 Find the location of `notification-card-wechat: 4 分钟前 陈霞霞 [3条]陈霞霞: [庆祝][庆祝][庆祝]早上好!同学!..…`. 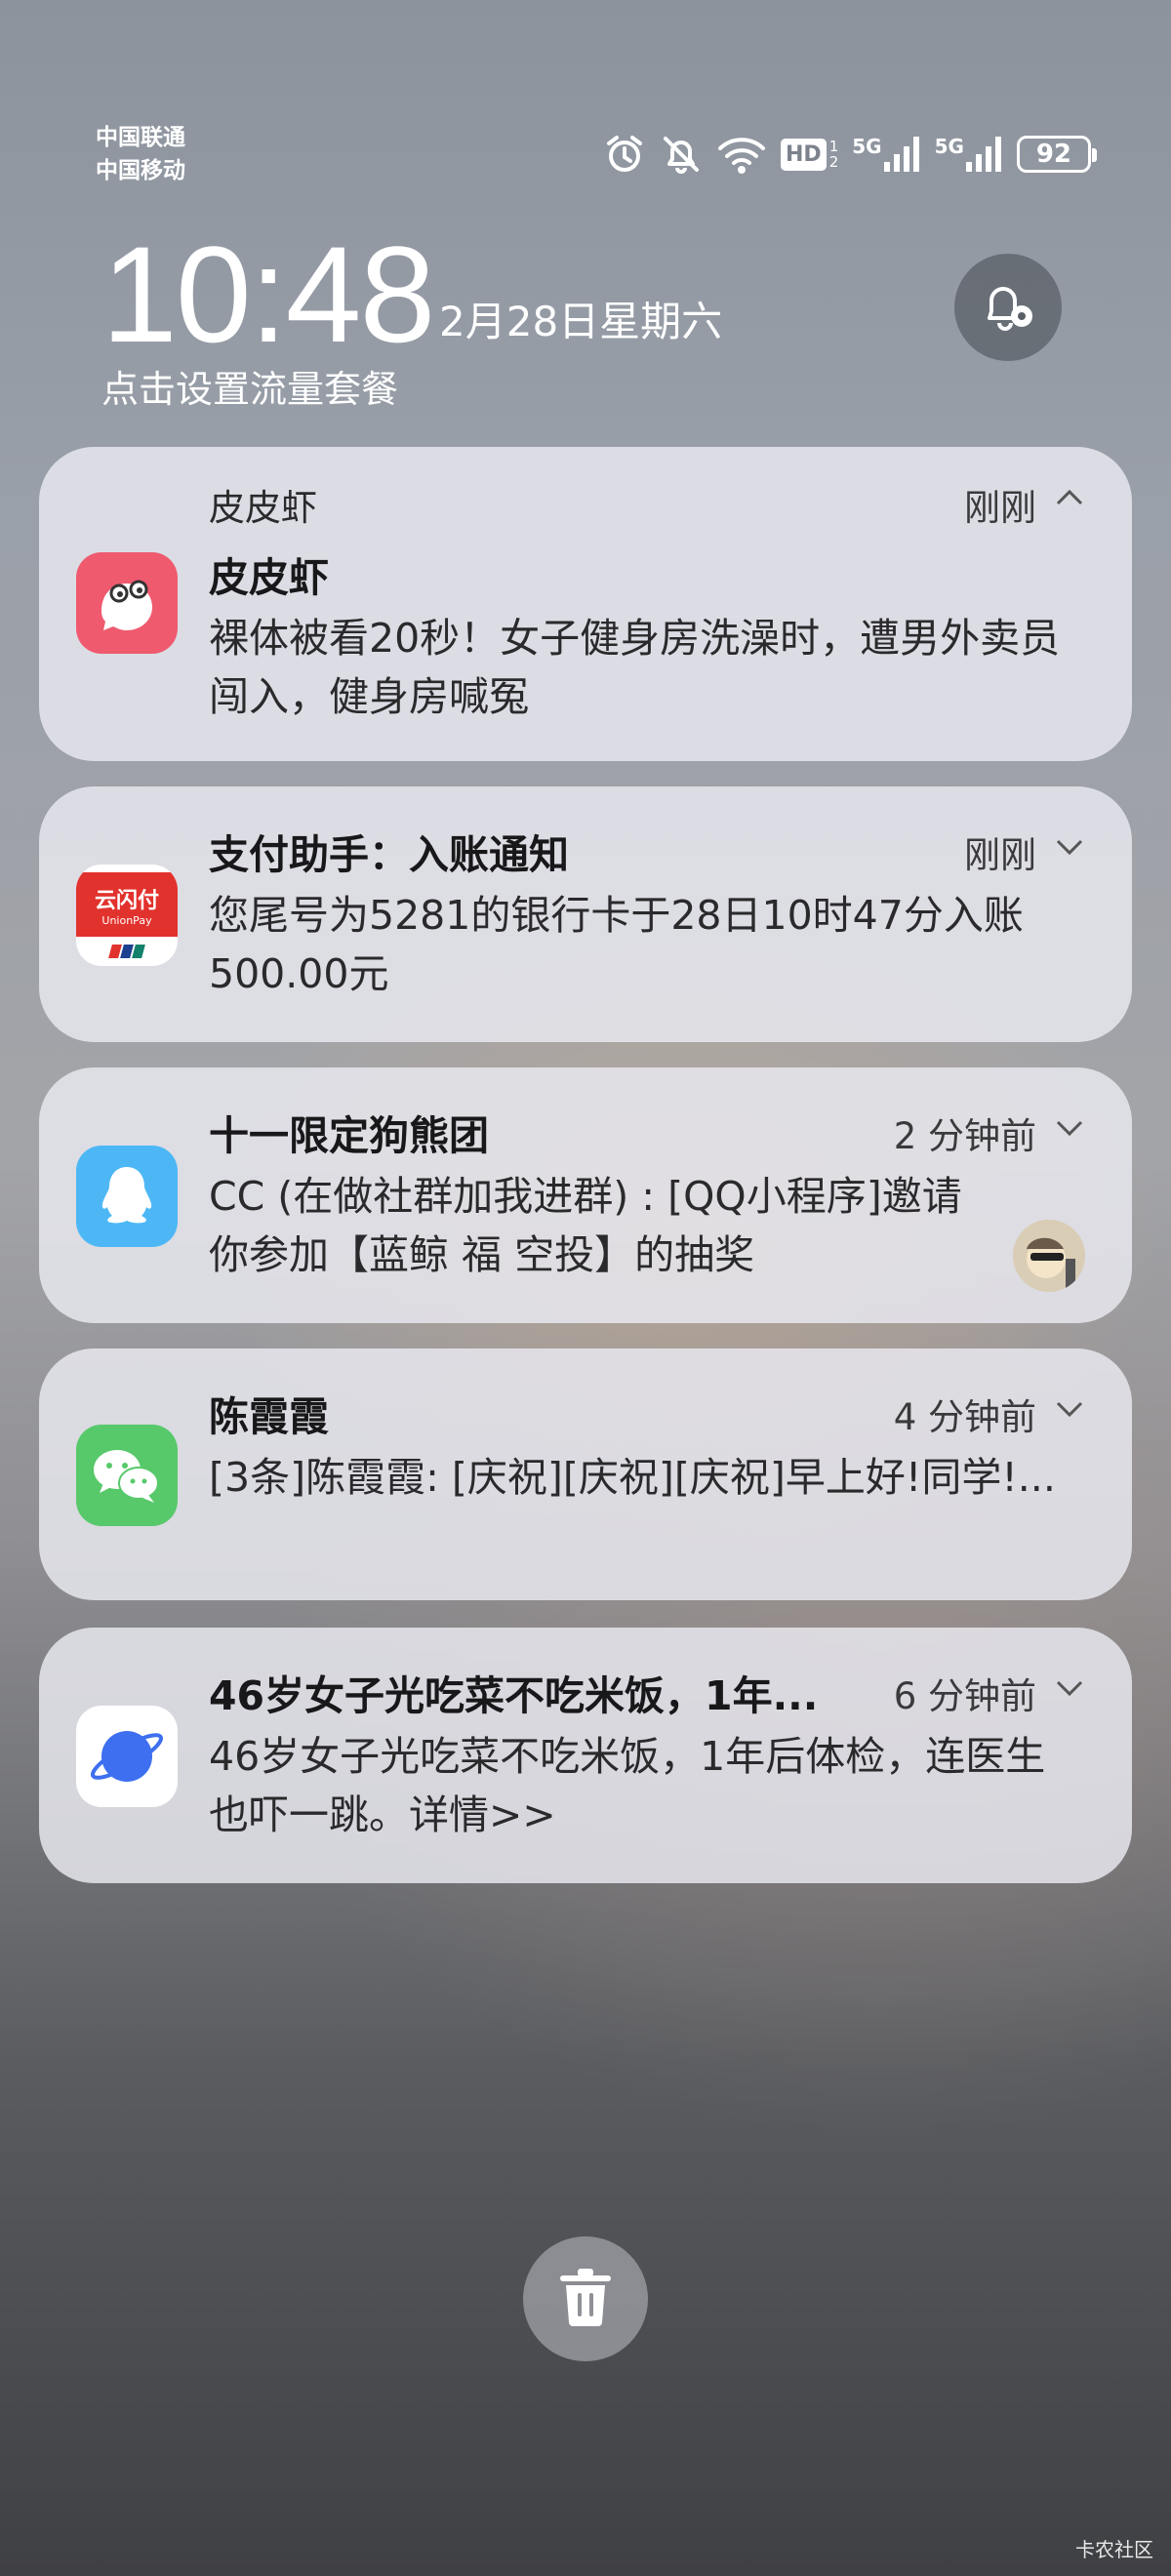

notification-card-wechat: 4 分钟前 陈霞霞 [3条]陈霞霞: [庆祝][庆祝][庆祝]早上好!同学!..… is located at coordinates (585, 1474).